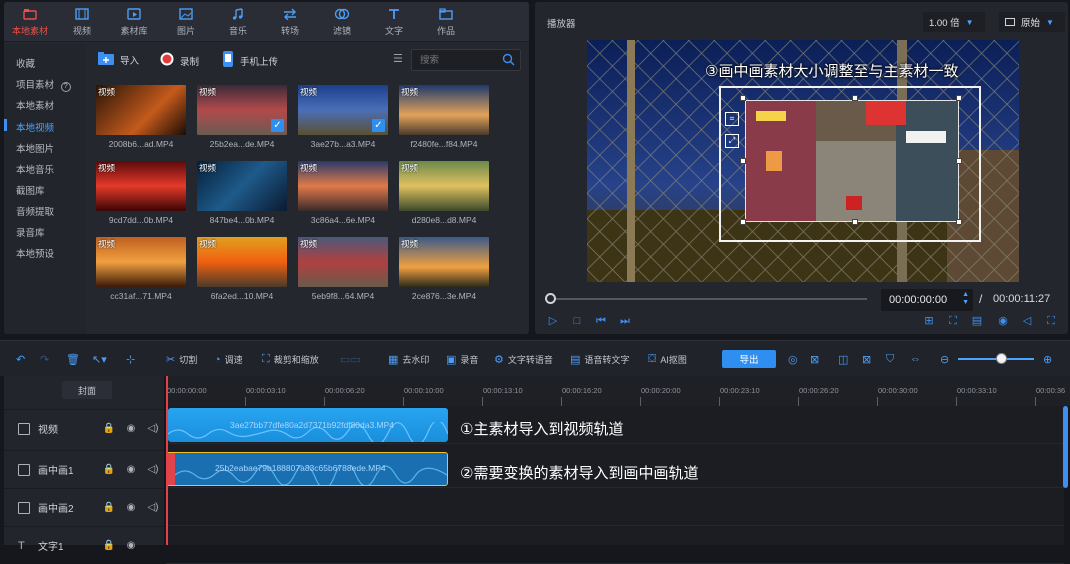  Describe the element at coordinates (601, 321) in the screenshot. I see `prev-frame-icon: ⏮` at that location.